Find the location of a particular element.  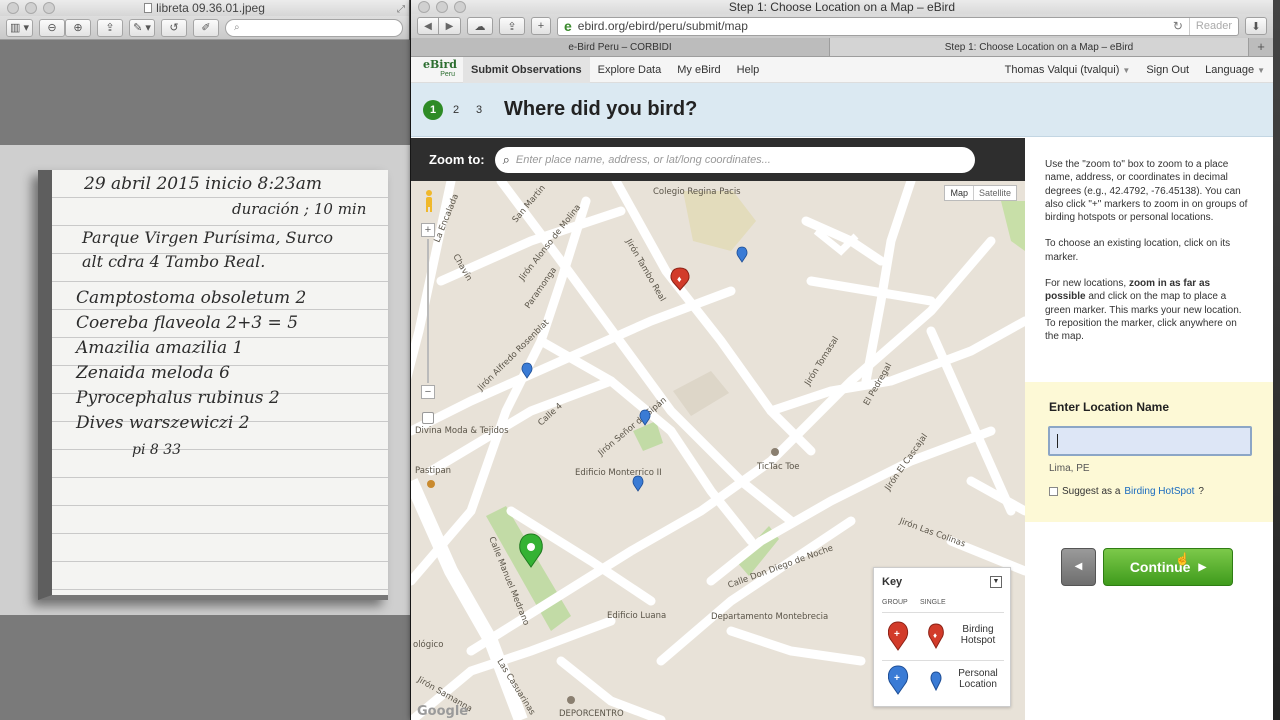

nav-submit-observations: Submit Observations is located at coordinates (526, 69).